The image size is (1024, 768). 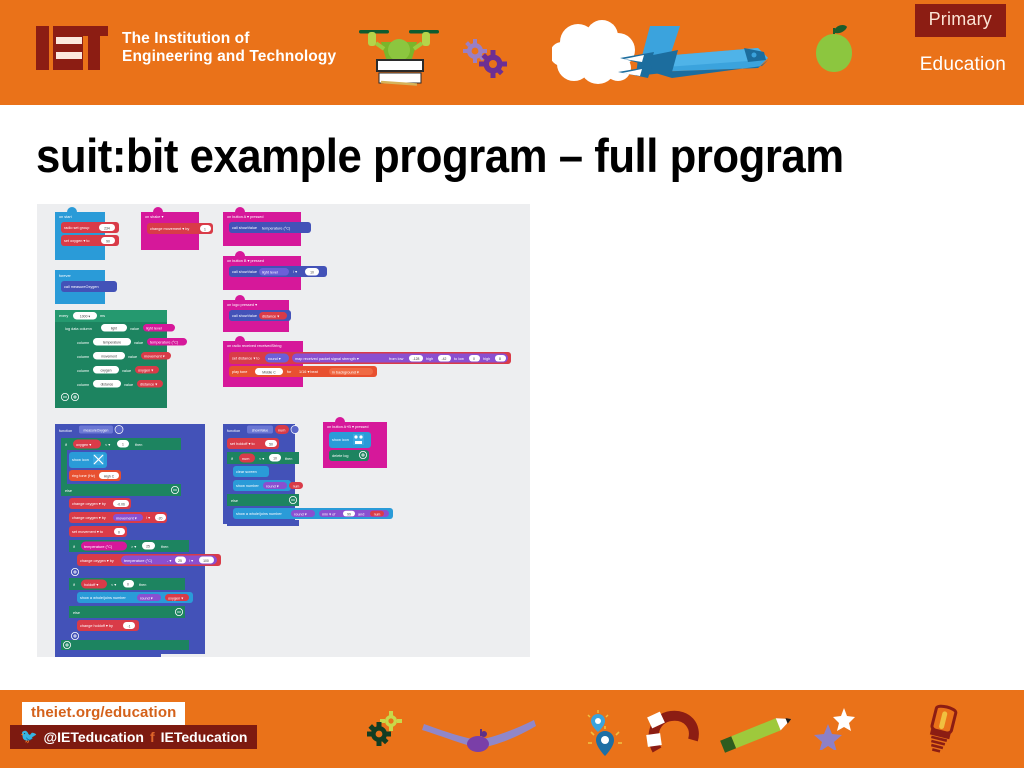 I want to click on svg-text: light, so click(x=114, y=329).